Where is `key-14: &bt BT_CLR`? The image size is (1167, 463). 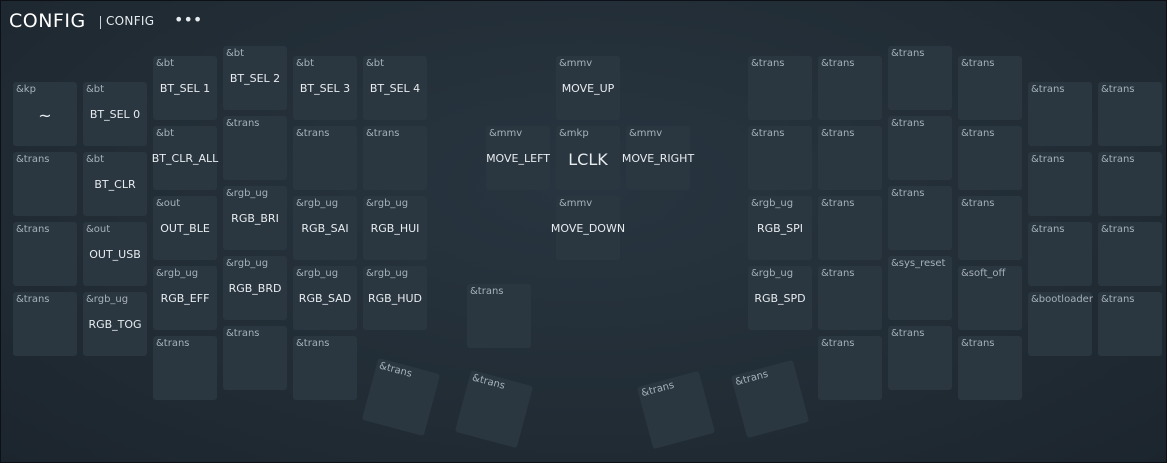
key-14: &bt BT_CLR is located at coordinates (115, 184).